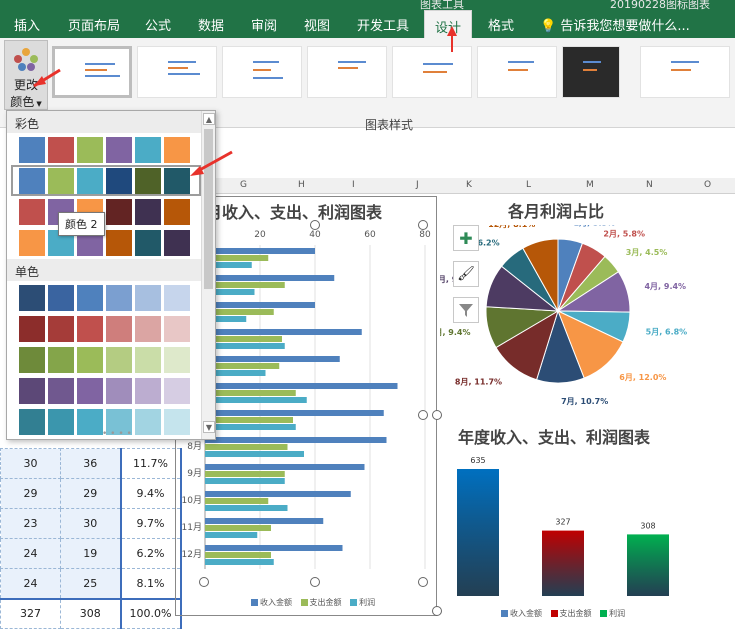 The width and height of the screenshot is (735, 629). Describe the element at coordinates (649, 185) in the screenshot. I see `col-n: N` at that location.